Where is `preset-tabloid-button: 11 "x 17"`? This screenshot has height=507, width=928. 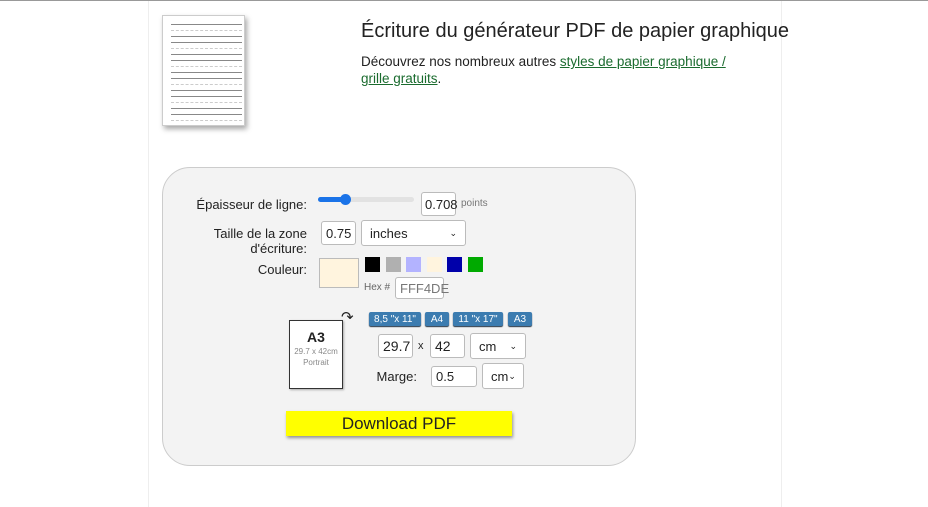
preset-tabloid-button: 11 "x 17" is located at coordinates (478, 319).